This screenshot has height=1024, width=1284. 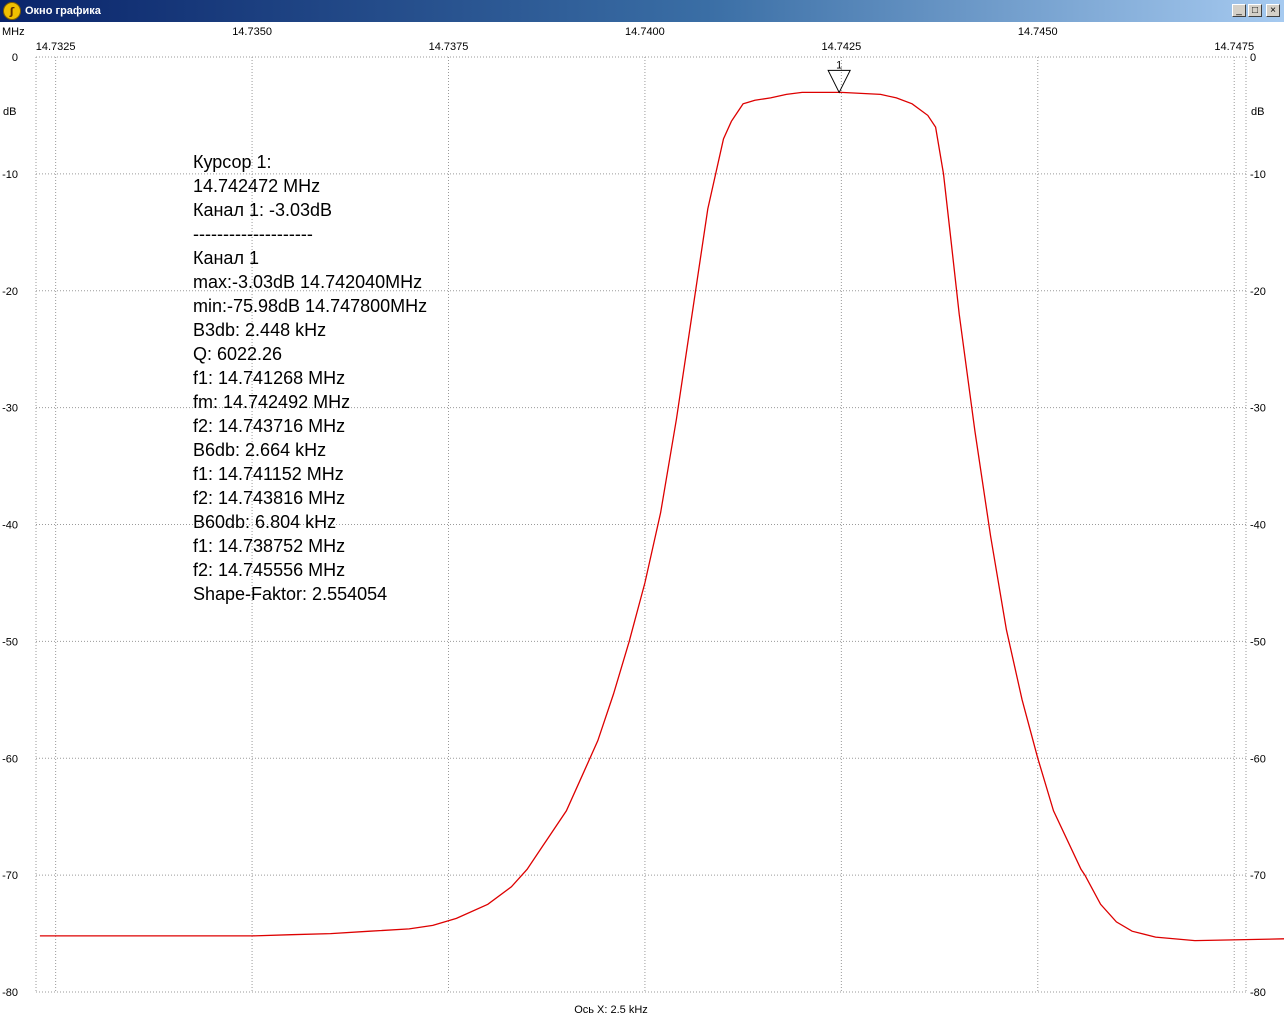 I want to click on y-tick-label-left: -40, so click(x=10, y=526).